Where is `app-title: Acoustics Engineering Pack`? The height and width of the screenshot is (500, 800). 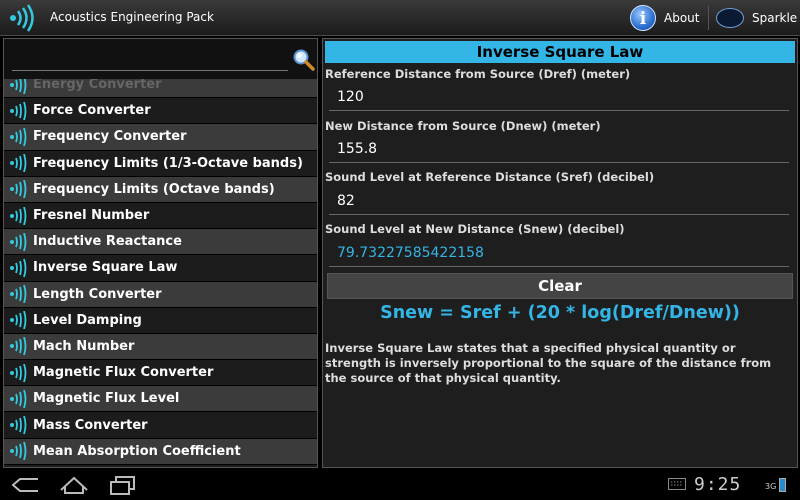 app-title: Acoustics Engineering Pack is located at coordinates (132, 17).